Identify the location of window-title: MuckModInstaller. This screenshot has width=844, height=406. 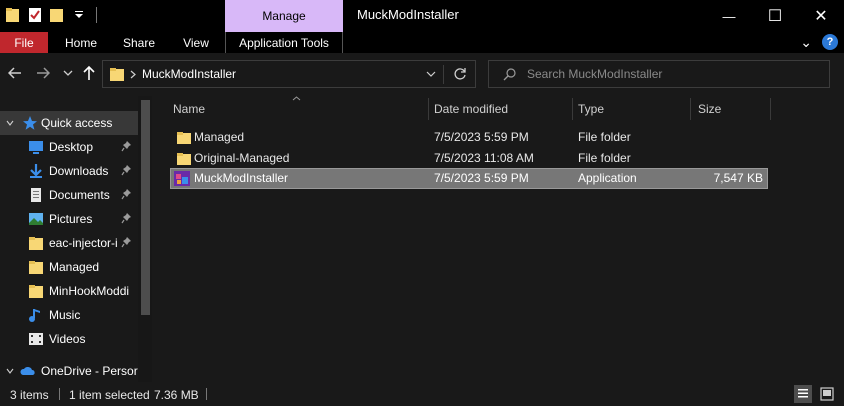
(408, 14).